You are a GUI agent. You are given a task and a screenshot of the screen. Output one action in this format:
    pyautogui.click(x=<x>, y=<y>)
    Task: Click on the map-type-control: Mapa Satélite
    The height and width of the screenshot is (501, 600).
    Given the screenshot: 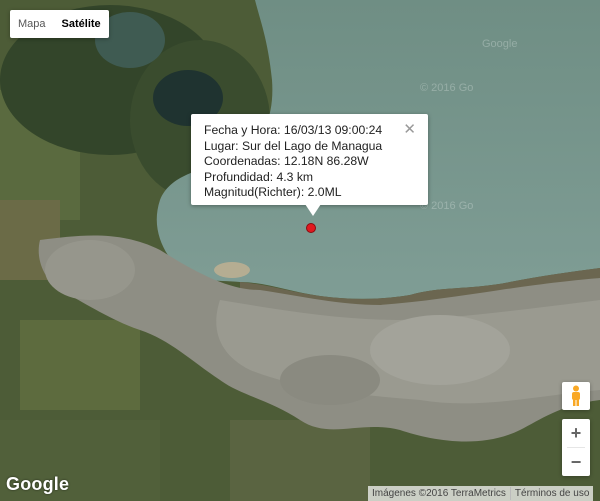 What is the action you would take?
    pyautogui.click(x=59, y=24)
    